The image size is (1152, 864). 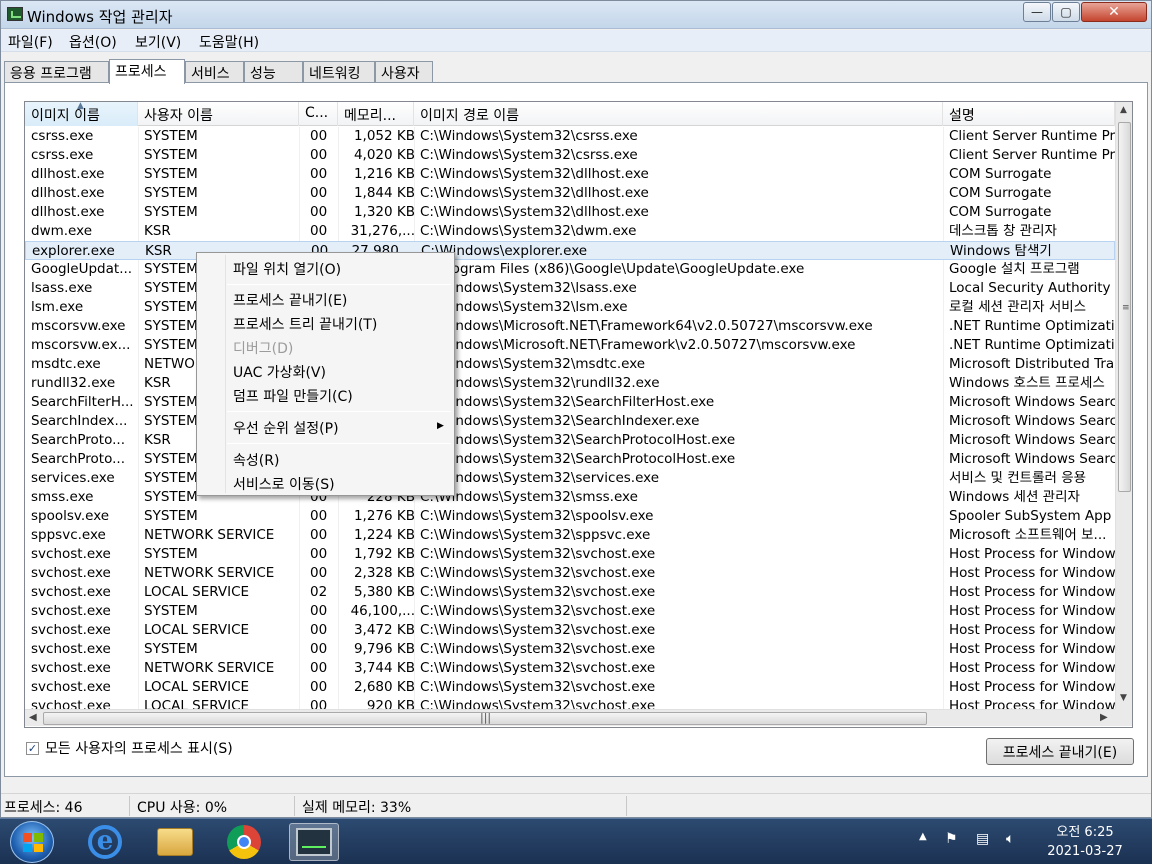 I want to click on volume-icon: 🔈︎, so click(x=1010, y=839).